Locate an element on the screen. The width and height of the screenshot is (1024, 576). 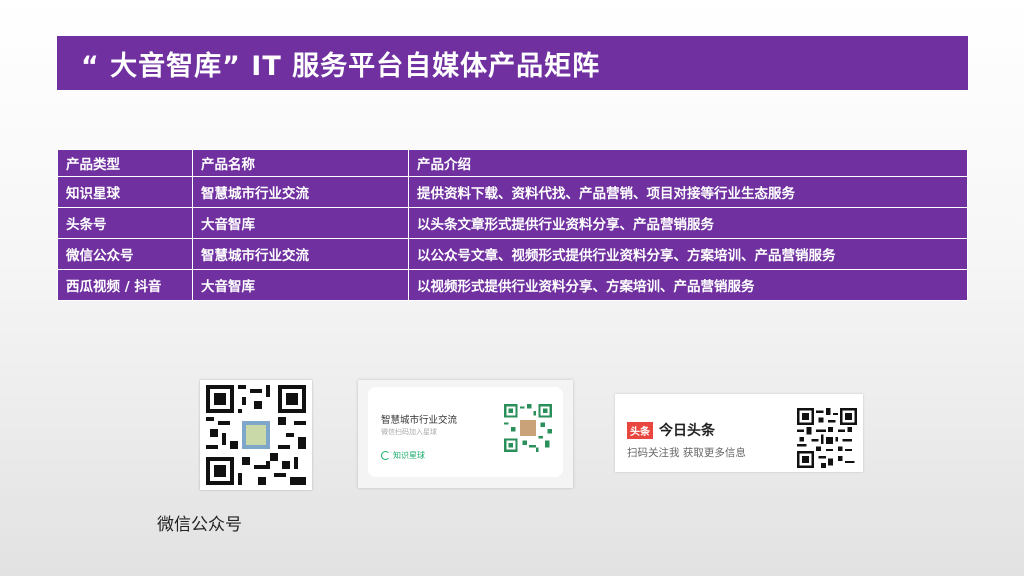
toutiao-card: 头条 今日头条 扫码关注我 获取更多信息 is located at coordinates (739, 433).